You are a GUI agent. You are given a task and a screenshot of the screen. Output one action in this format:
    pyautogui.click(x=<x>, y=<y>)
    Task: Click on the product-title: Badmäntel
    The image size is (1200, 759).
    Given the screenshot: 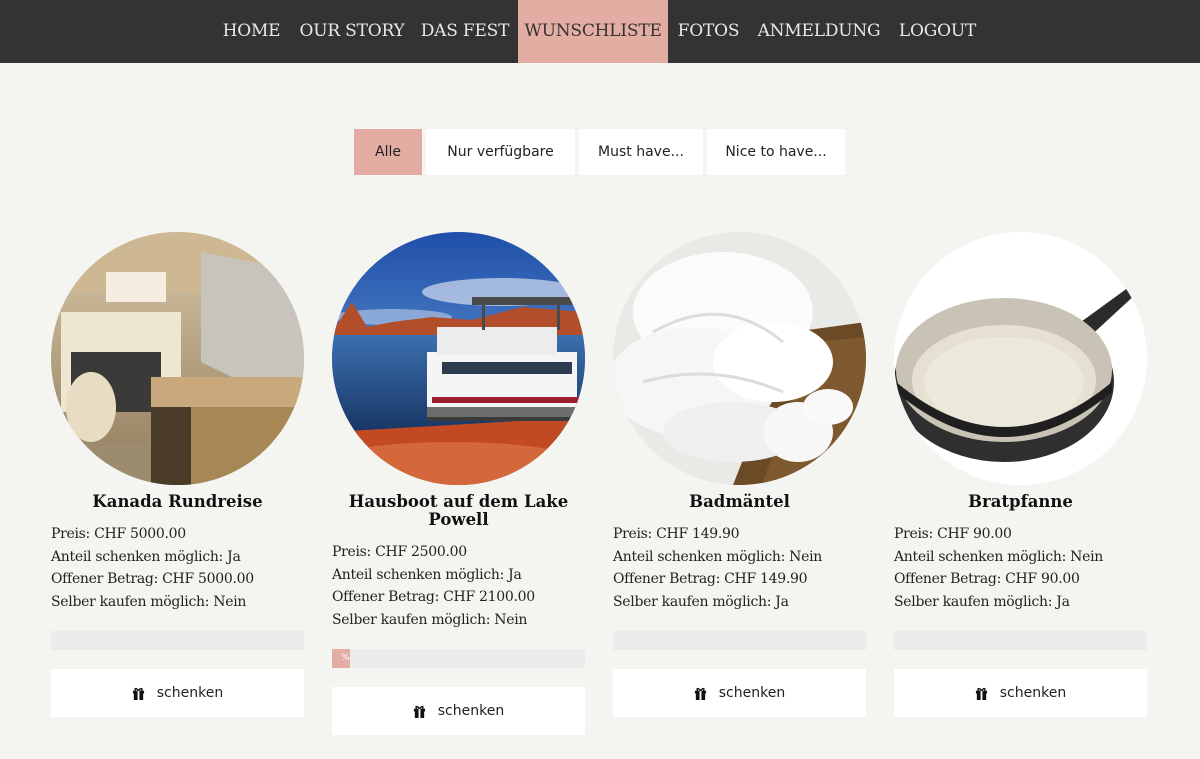 What is the action you would take?
    pyautogui.click(x=739, y=501)
    